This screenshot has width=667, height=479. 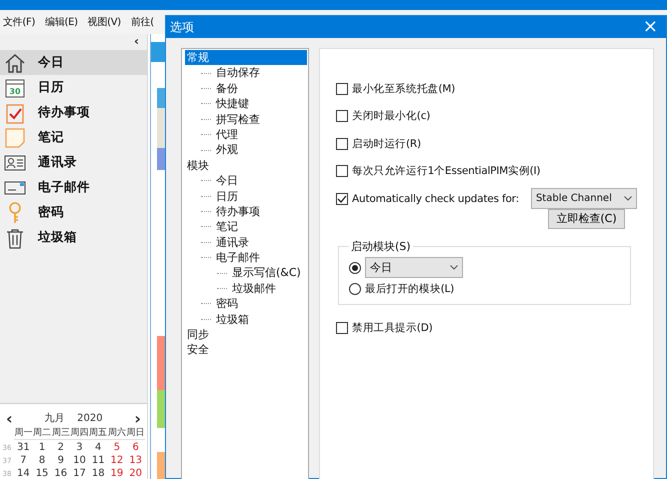 What do you see at coordinates (137, 418) in the screenshot?
I see `next-month-button: ›` at bounding box center [137, 418].